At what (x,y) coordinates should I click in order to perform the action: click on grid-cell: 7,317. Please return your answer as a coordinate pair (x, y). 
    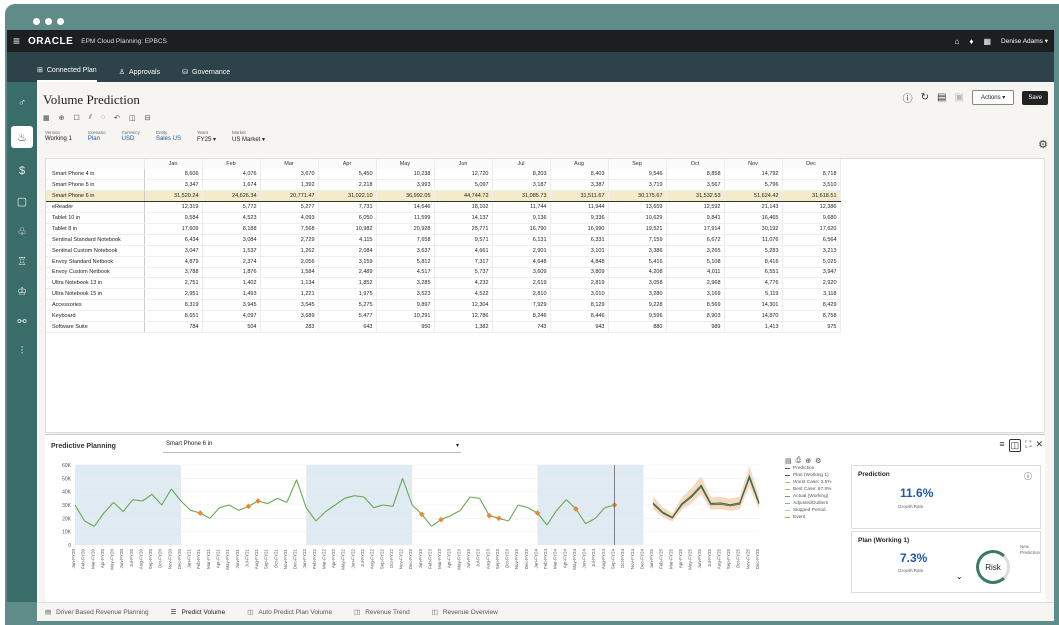
    Looking at the image, I should click on (463, 262).